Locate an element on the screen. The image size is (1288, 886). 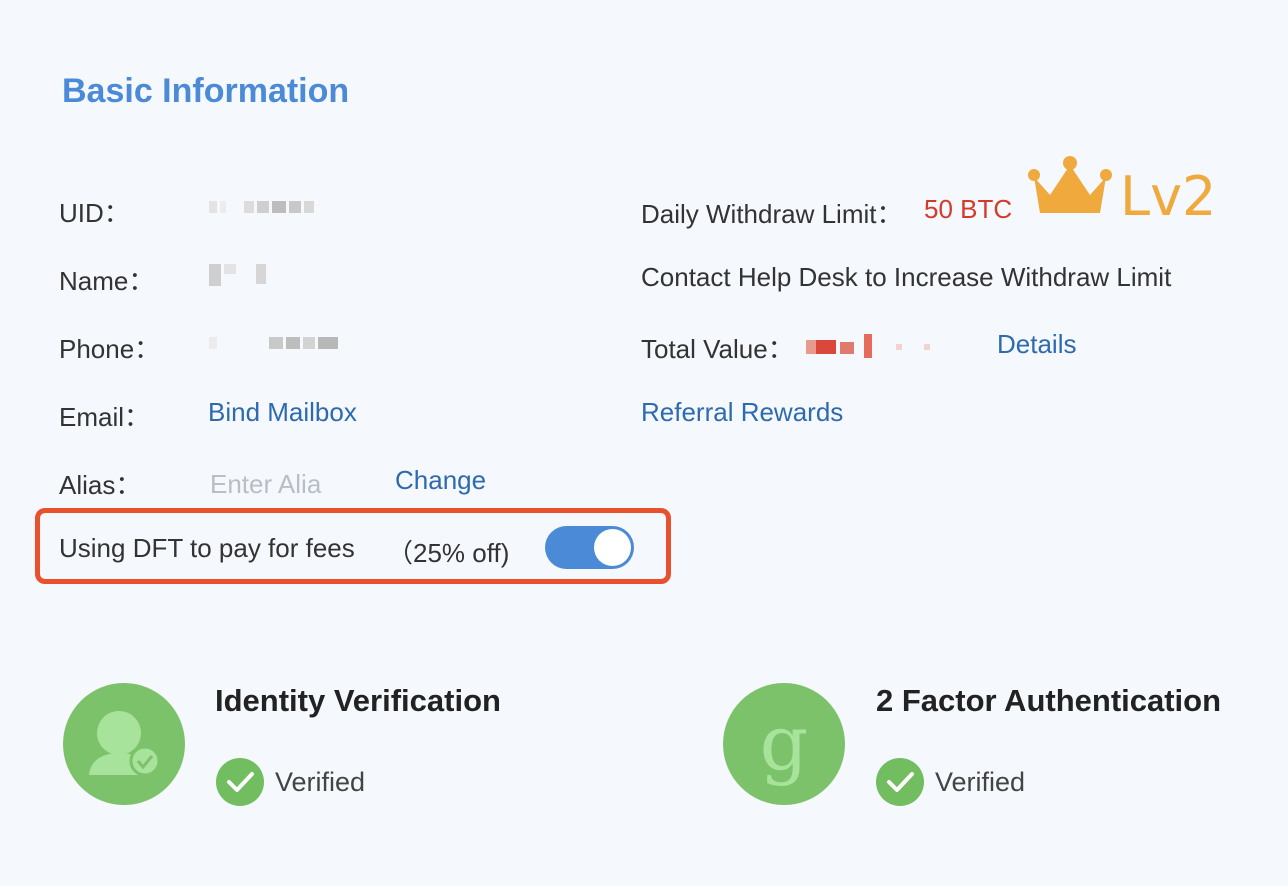
svg-text: g is located at coordinates (784, 742).